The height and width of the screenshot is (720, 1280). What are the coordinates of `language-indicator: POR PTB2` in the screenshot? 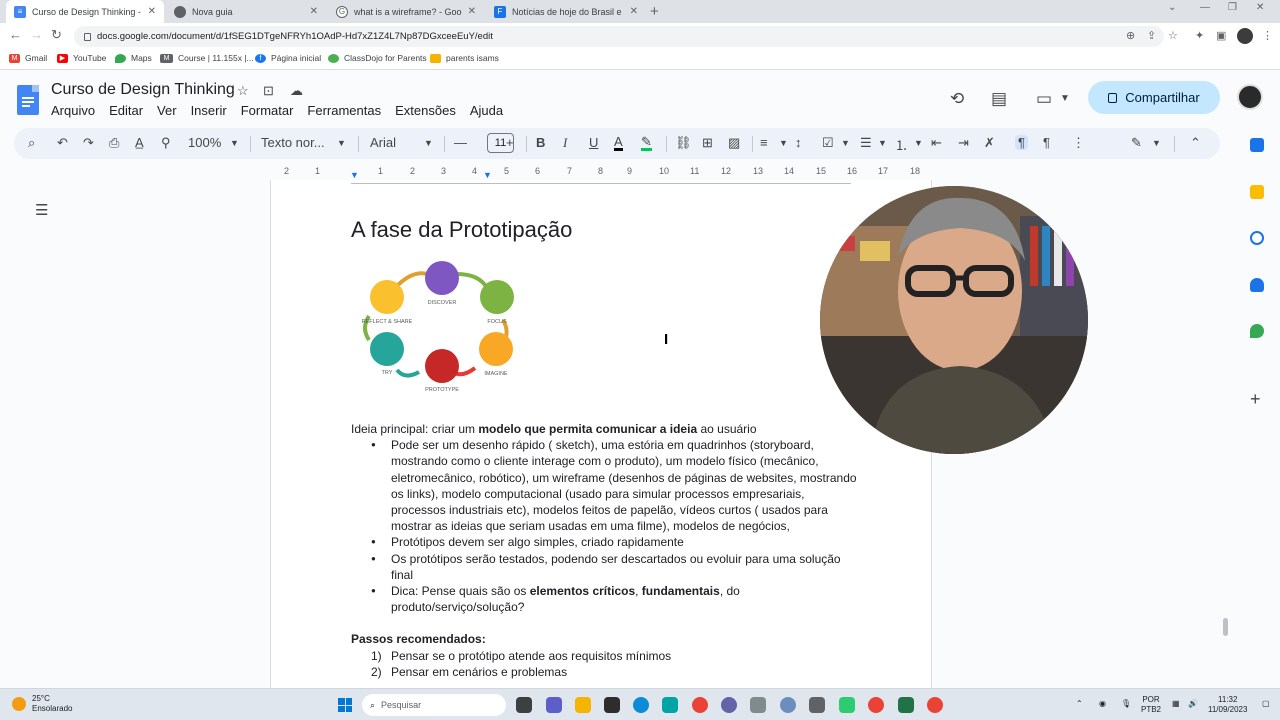 It's located at (1151, 705).